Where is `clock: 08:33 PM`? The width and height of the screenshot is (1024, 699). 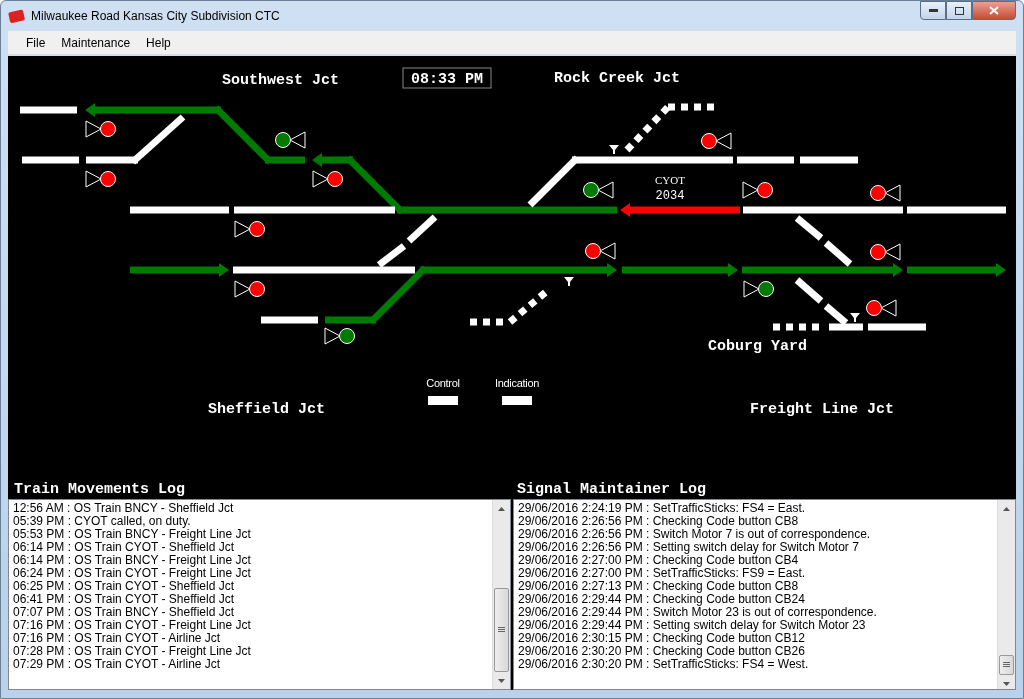 clock: 08:33 PM is located at coordinates (447, 78).